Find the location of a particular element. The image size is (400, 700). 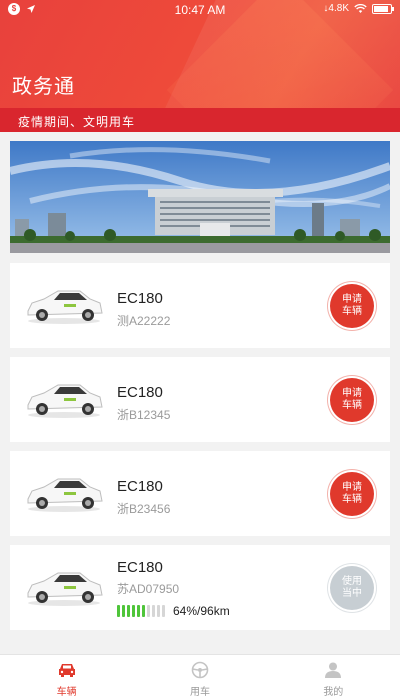

app-title: 政务通 is located at coordinates (43, 87).